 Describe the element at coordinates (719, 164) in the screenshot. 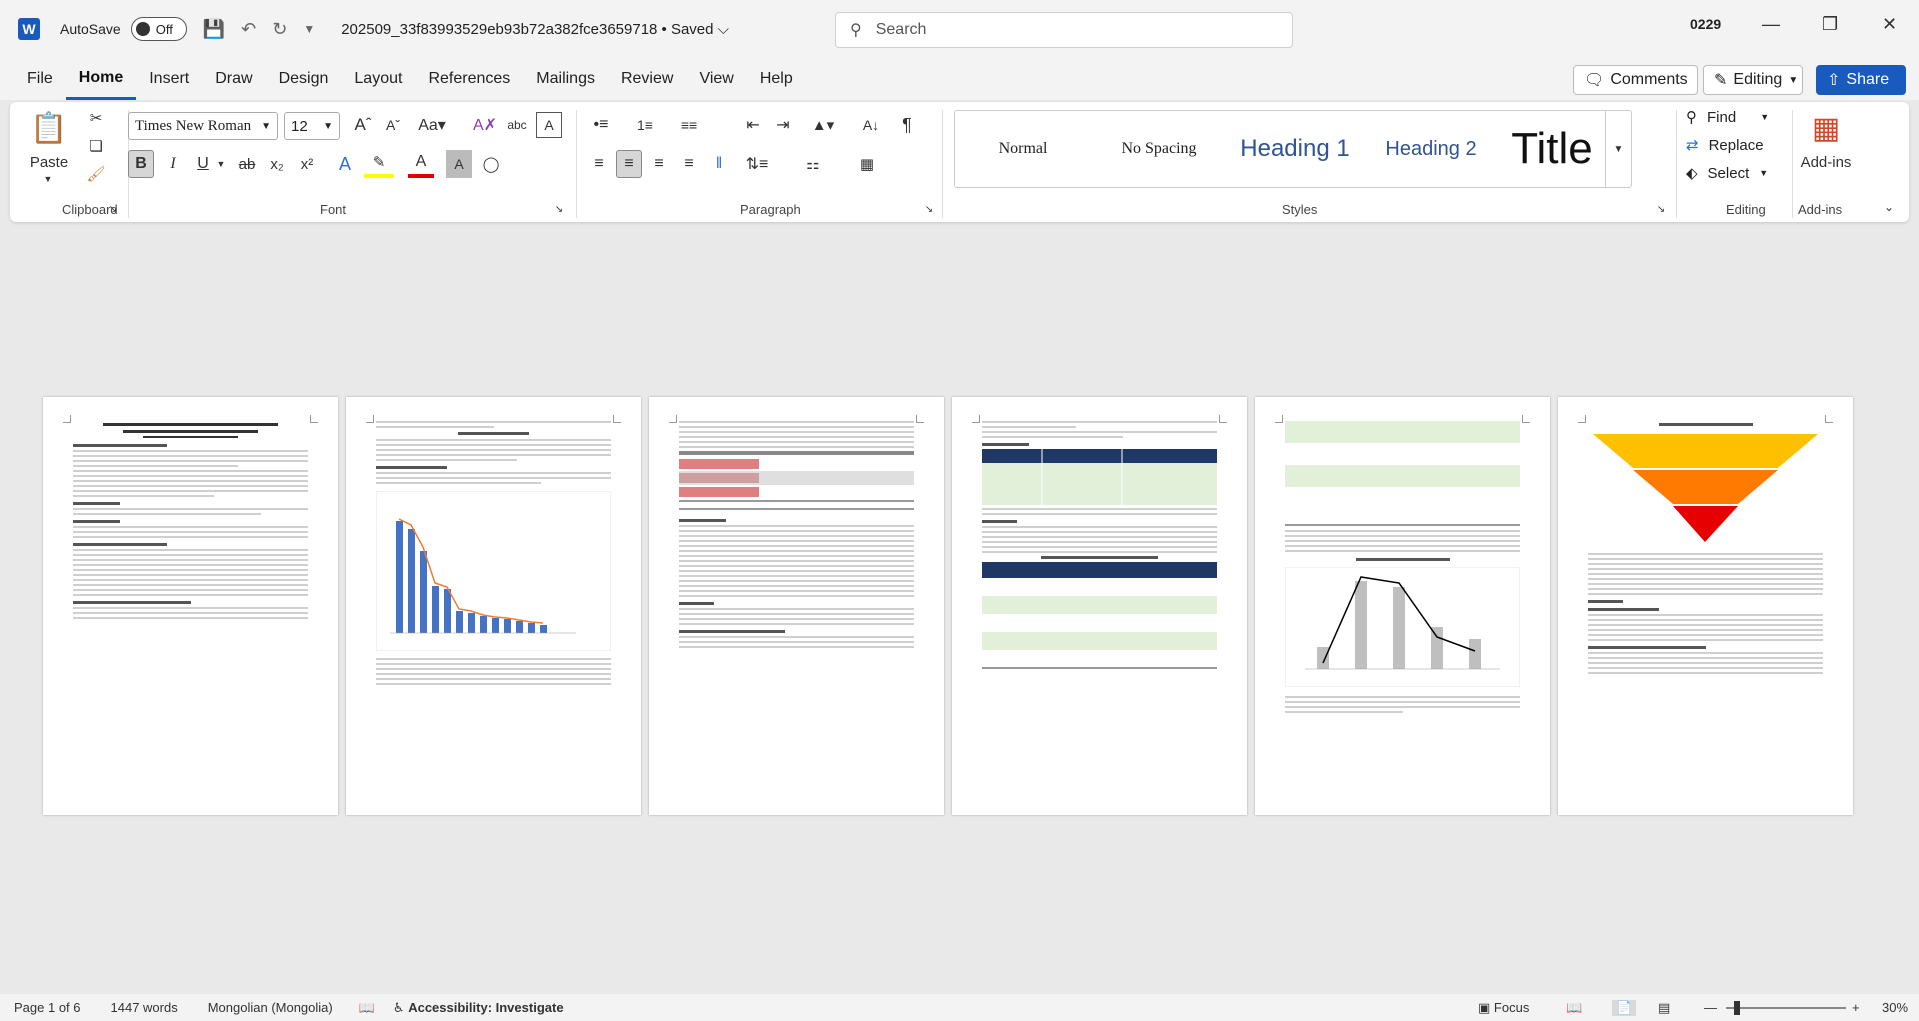

I see `distributed-icon: ‖` at that location.